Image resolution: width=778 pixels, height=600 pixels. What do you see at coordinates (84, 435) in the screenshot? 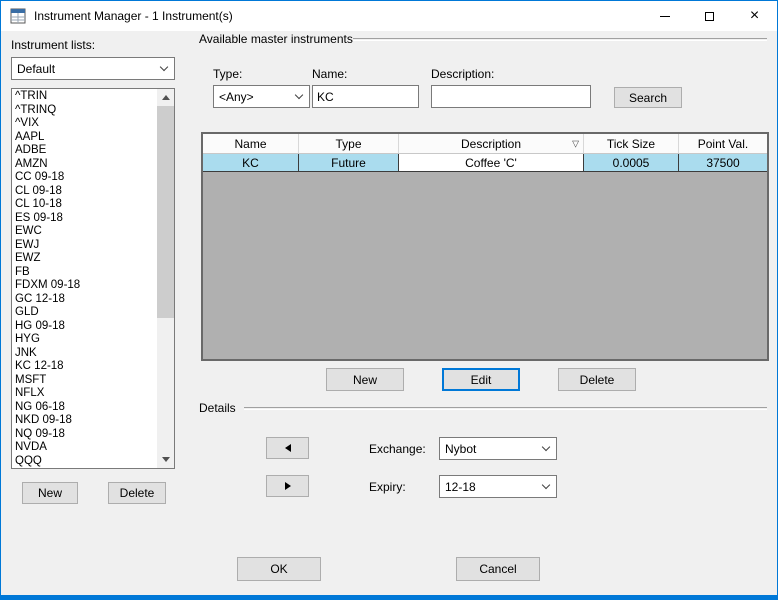
I see `list-item: NQ 09-18` at bounding box center [84, 435].